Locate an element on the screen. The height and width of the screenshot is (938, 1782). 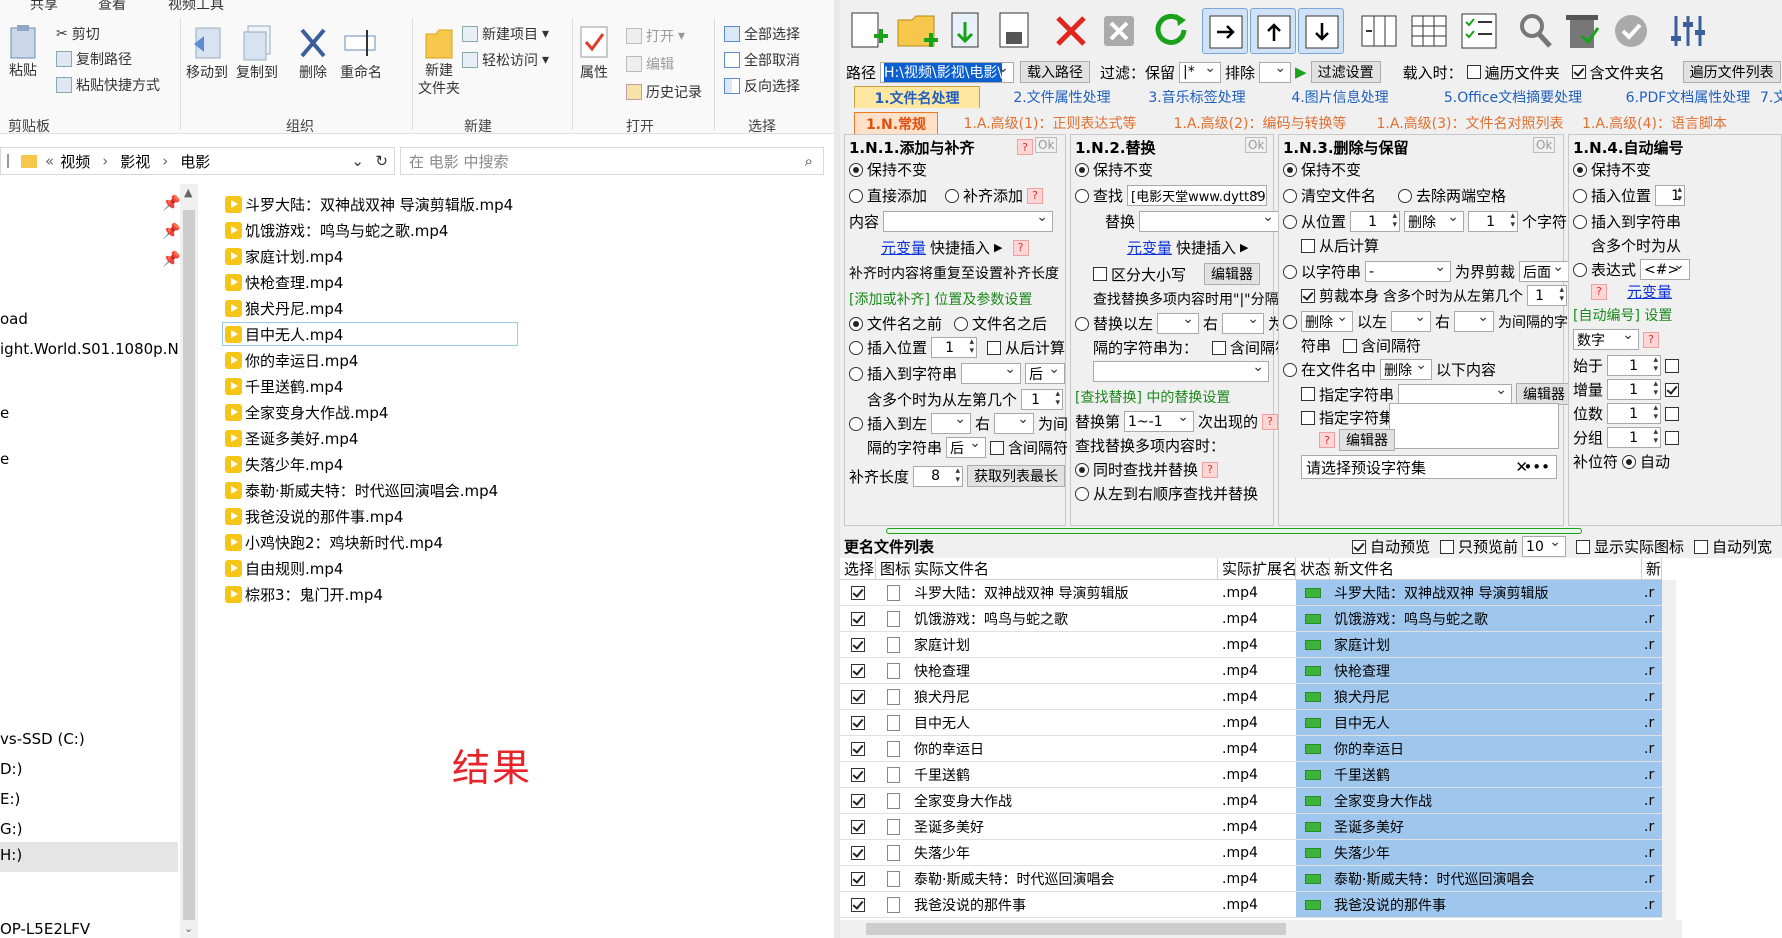
trim-spaces-radio is located at coordinates (1405, 195).